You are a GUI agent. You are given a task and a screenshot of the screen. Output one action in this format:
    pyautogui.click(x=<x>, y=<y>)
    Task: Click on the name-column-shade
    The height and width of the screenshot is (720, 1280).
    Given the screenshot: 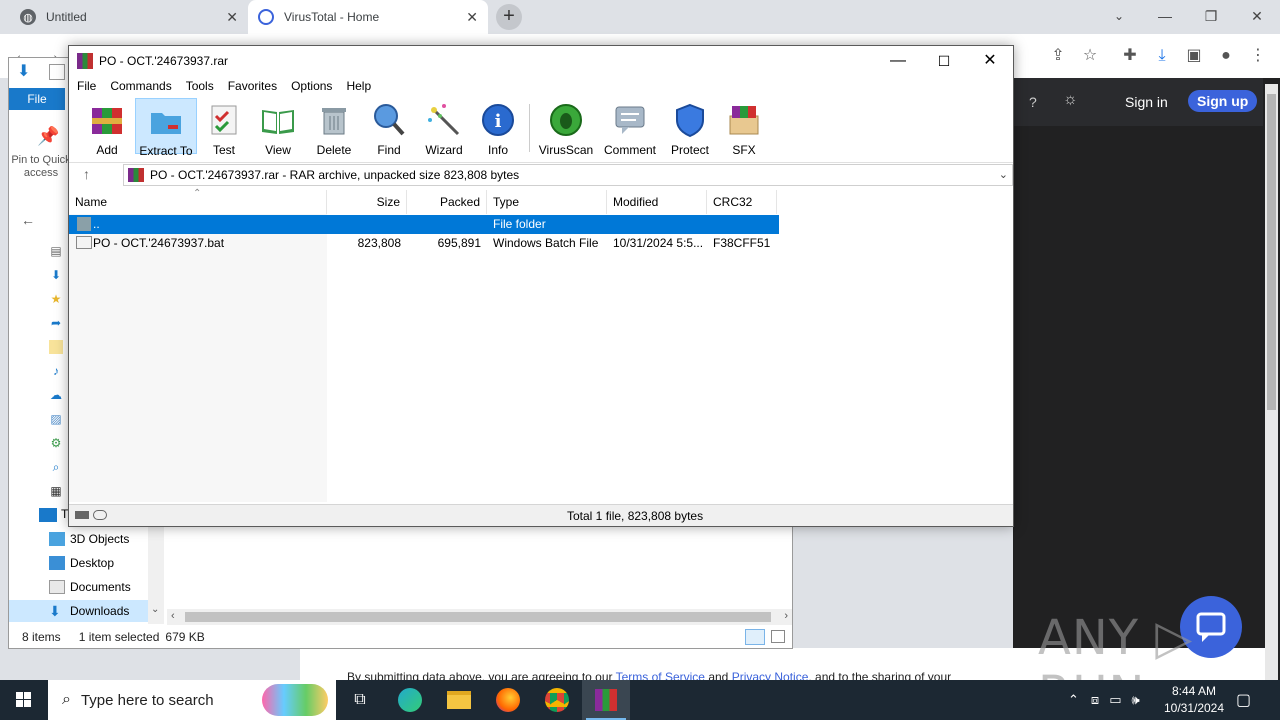 What is the action you would take?
    pyautogui.click(x=198, y=358)
    